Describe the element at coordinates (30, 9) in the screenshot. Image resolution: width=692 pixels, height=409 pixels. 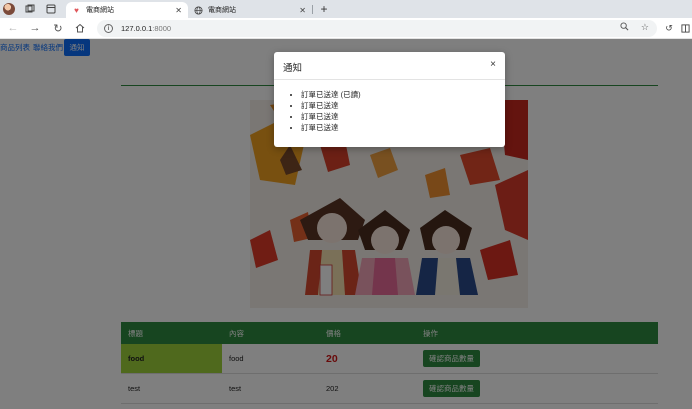
I see `tab-groups-icon` at that location.